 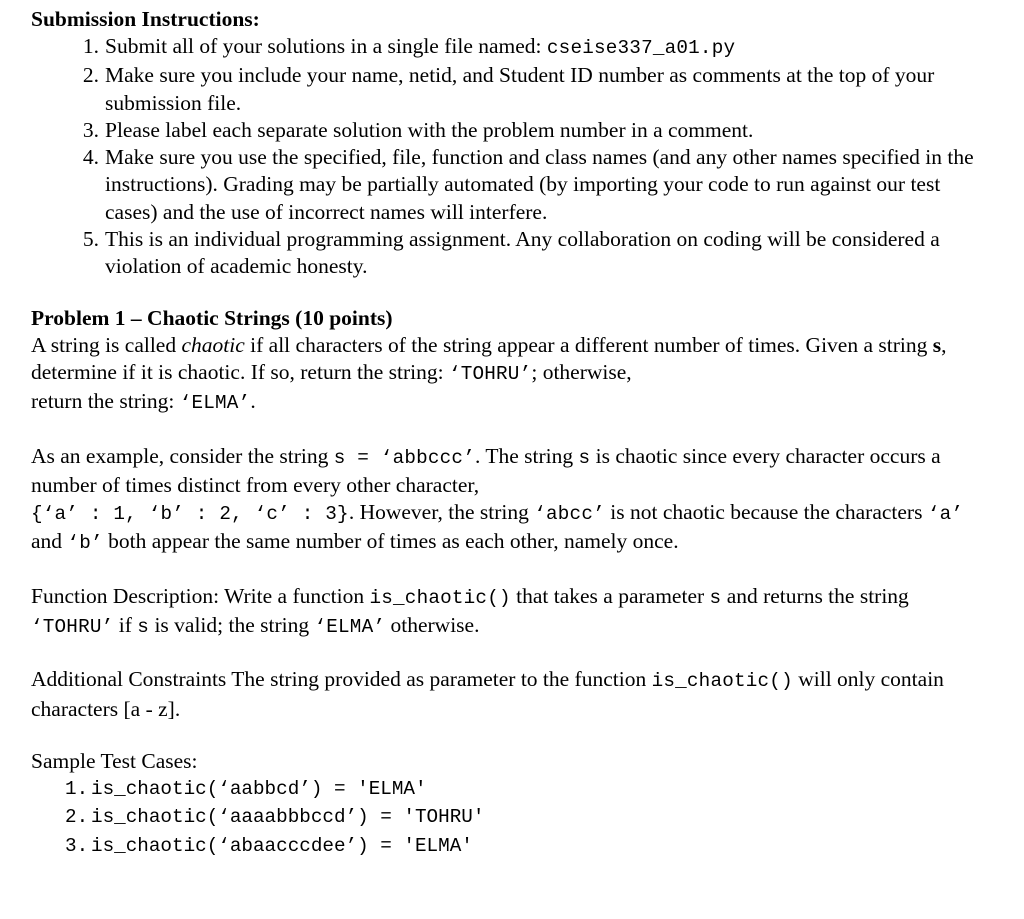 What do you see at coordinates (143, 627) in the screenshot?
I see `fndesc-code-s2: s` at bounding box center [143, 627].